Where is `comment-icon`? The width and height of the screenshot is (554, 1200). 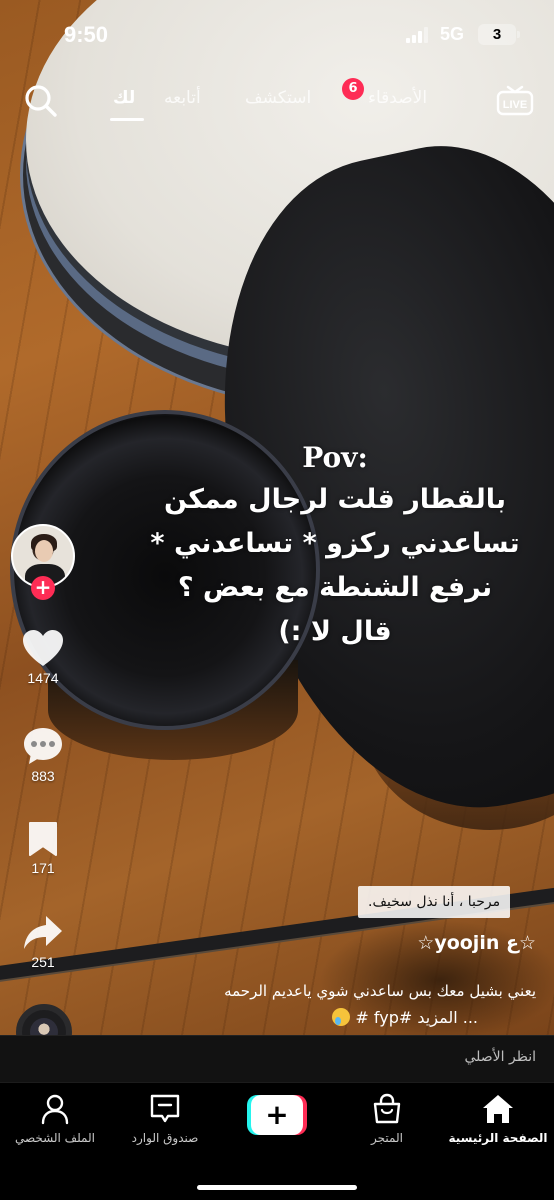 comment-icon is located at coordinates (43, 746).